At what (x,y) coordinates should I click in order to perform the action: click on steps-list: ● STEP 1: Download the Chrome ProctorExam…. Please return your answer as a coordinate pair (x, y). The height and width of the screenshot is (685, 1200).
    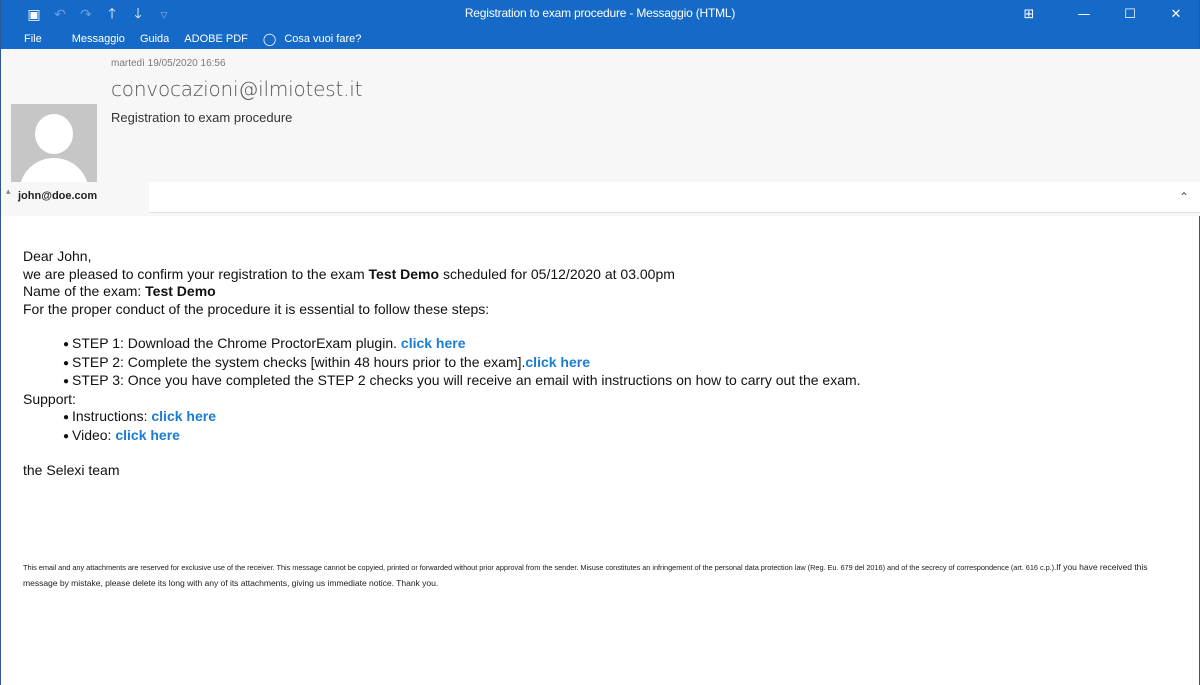
    Looking at the image, I should click on (603, 363).